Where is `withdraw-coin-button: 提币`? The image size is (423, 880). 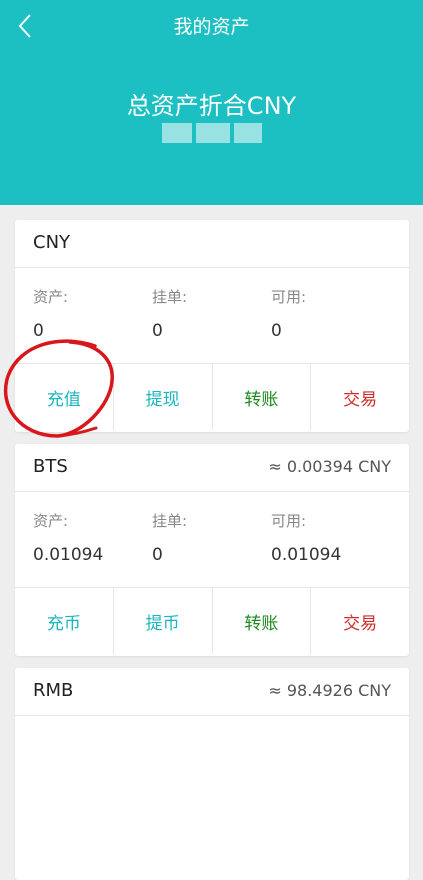
withdraw-coin-button: 提币 is located at coordinates (163, 621).